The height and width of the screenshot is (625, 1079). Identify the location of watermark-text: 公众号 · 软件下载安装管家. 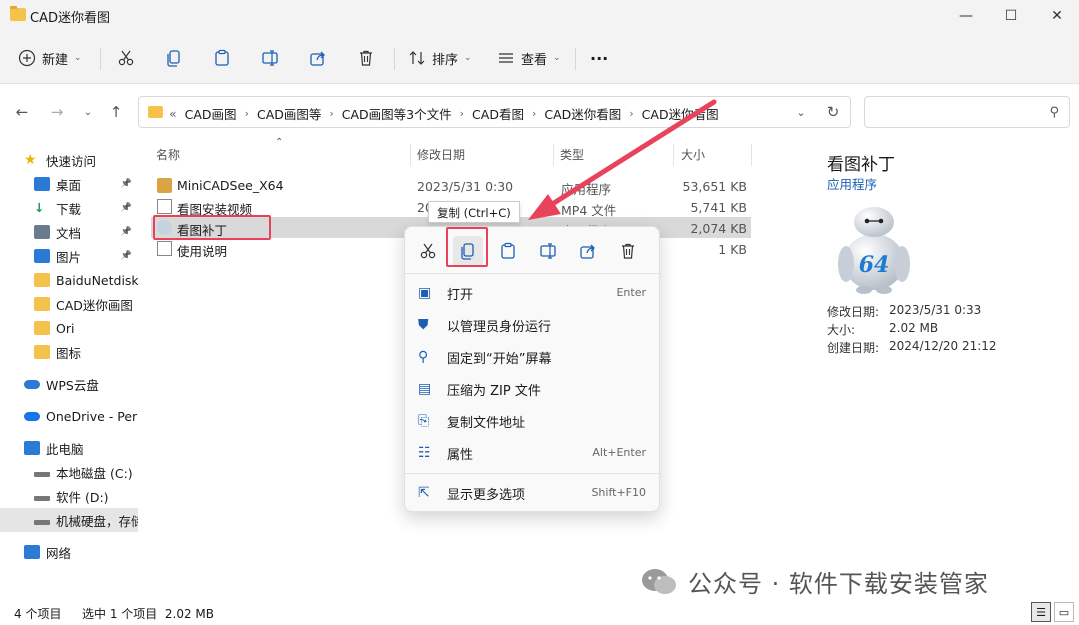
(838, 584).